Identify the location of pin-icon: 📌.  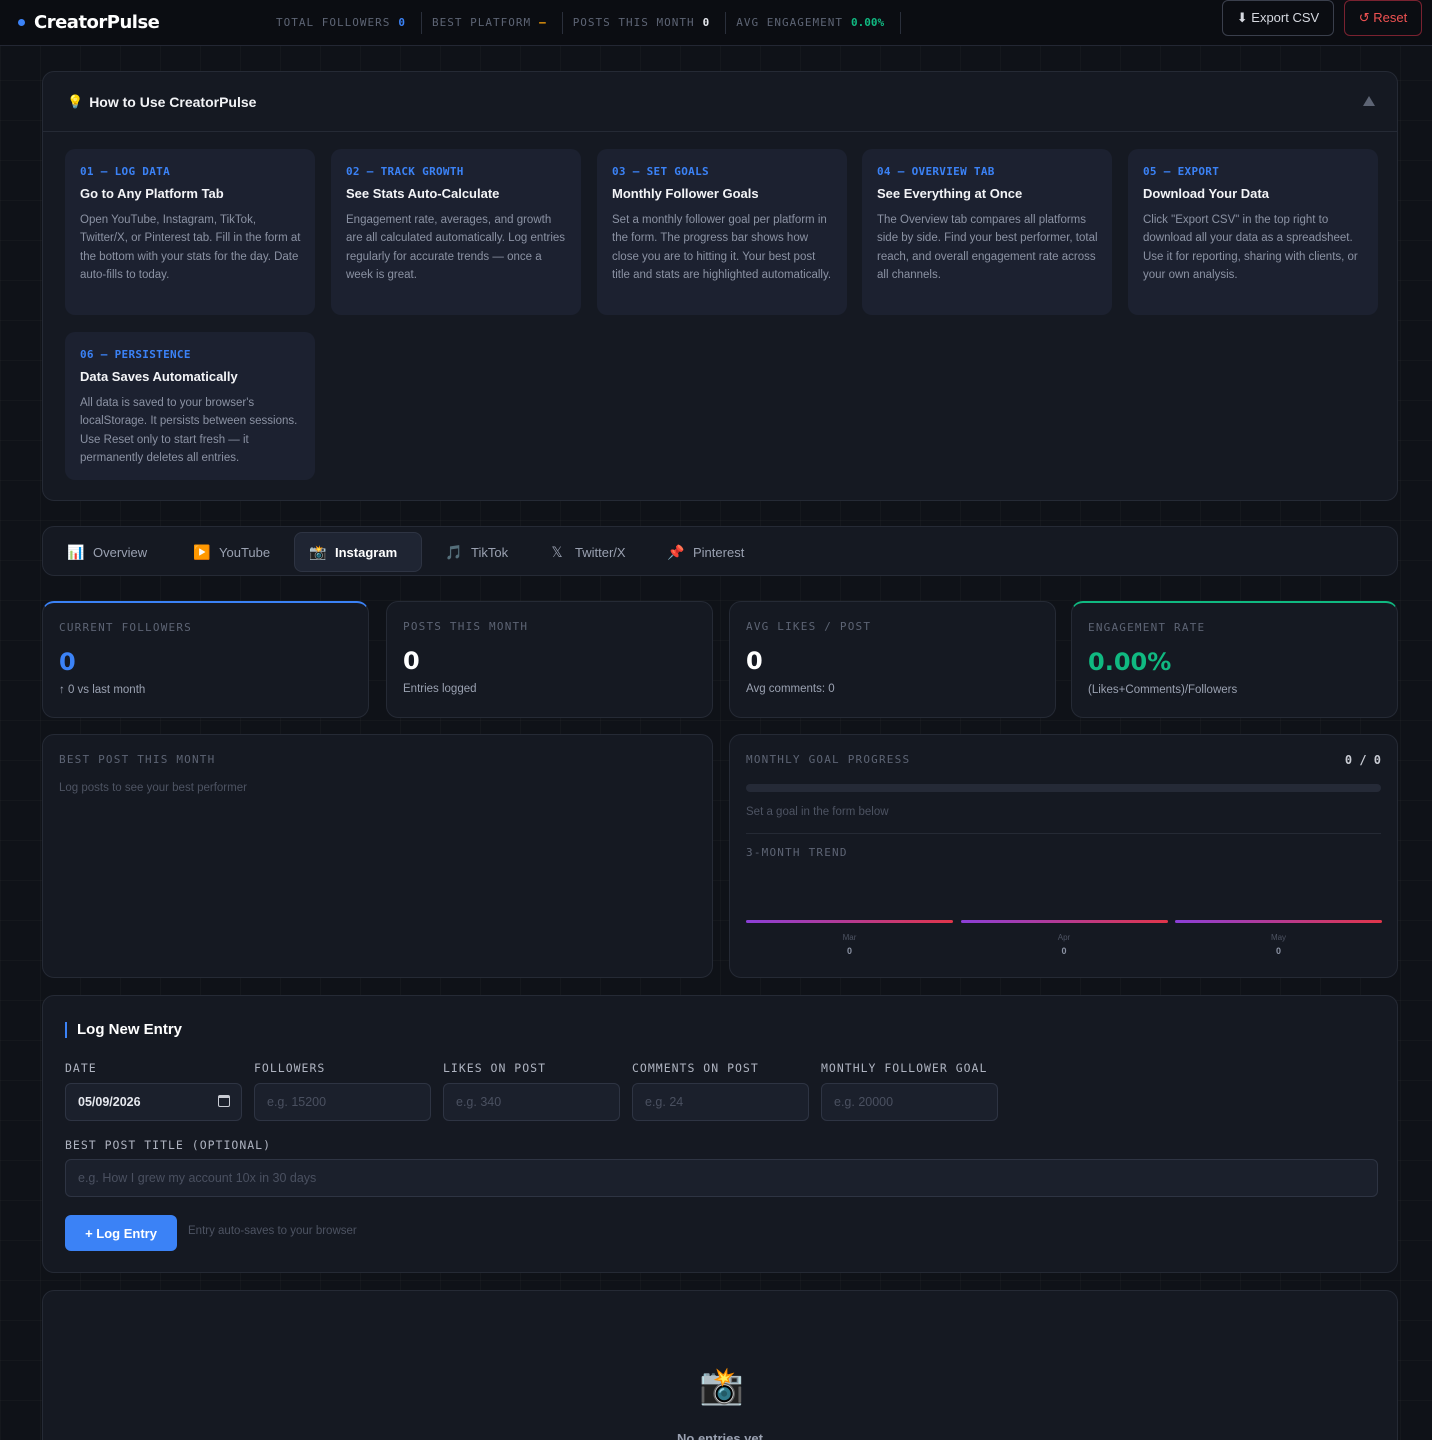
(676, 551).